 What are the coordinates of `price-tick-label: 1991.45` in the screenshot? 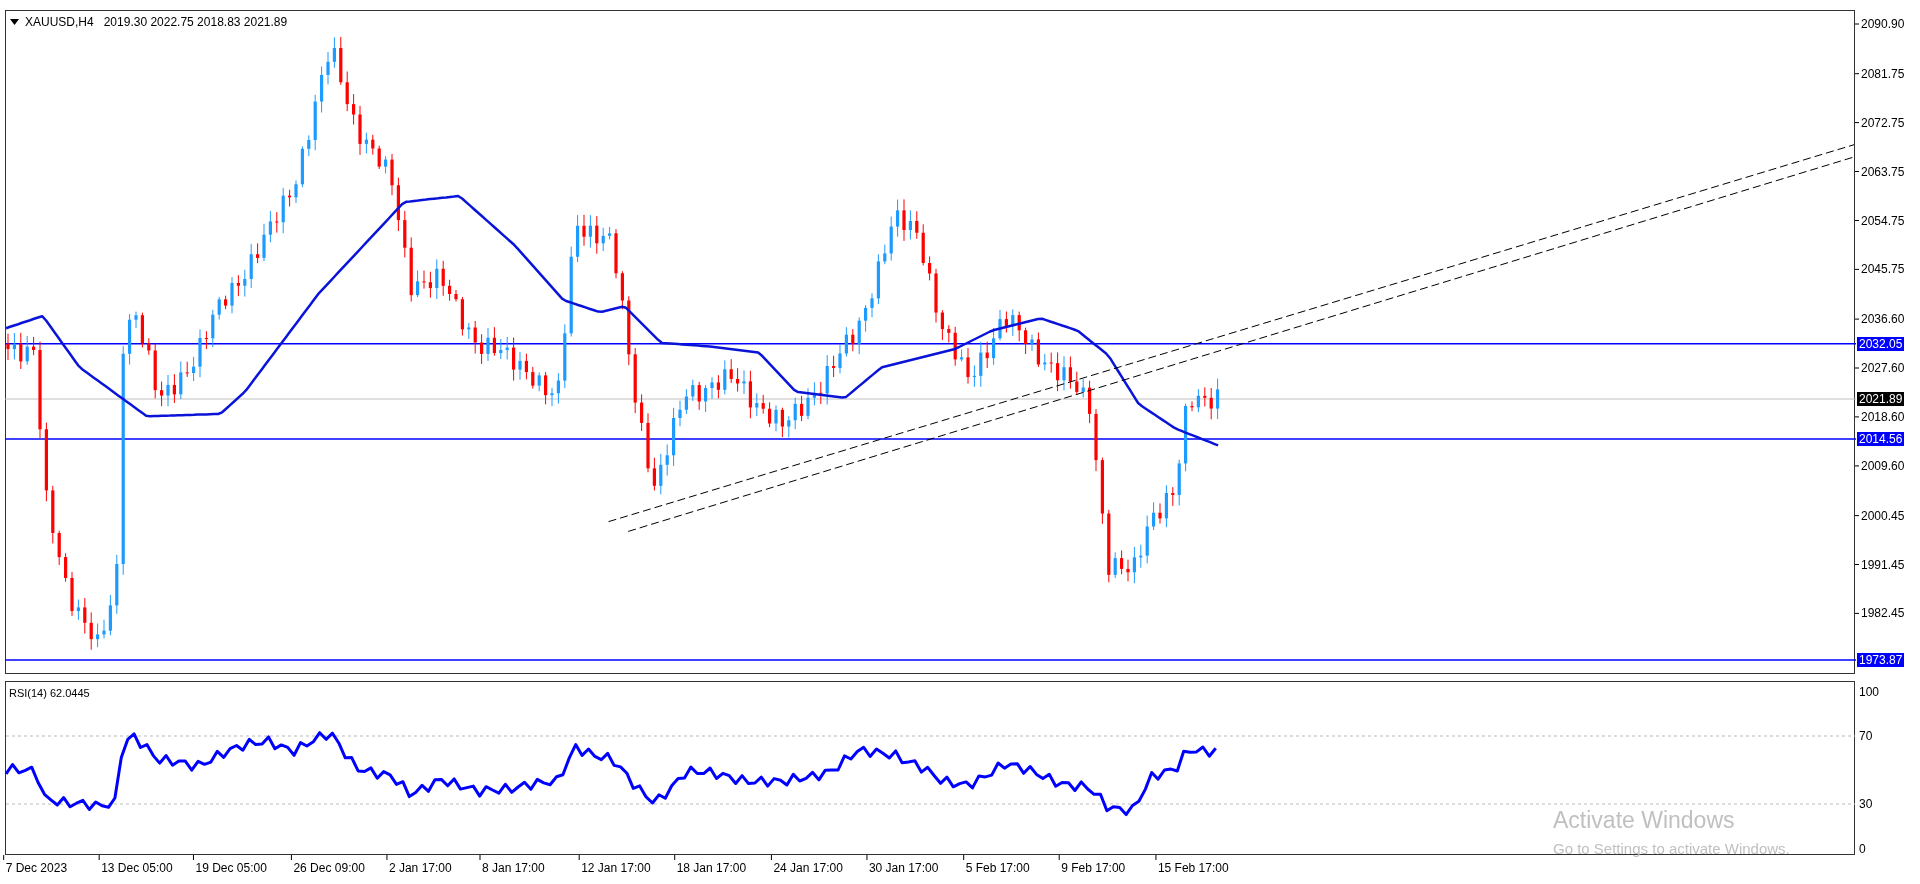 It's located at (1883, 564).